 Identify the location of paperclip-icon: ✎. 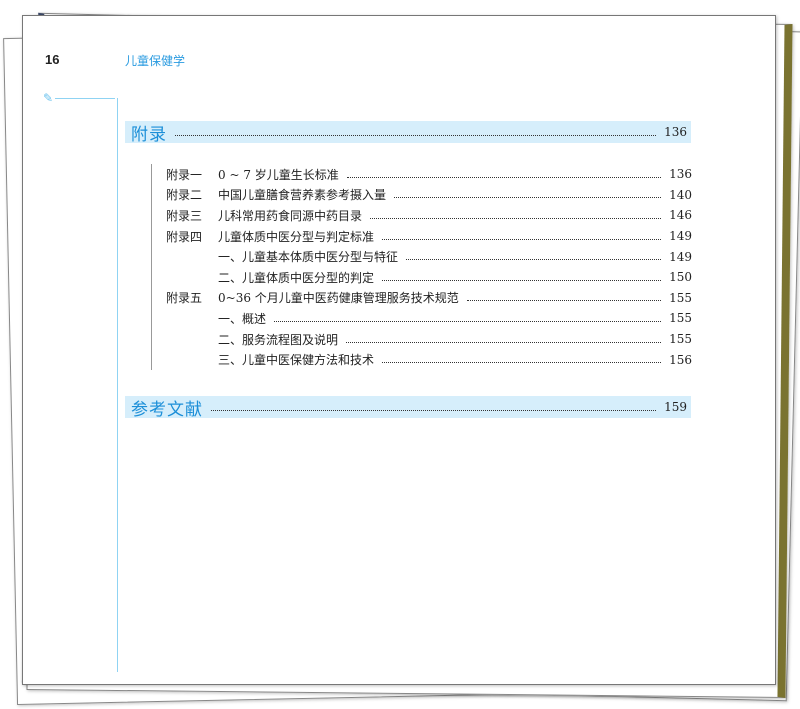
(48, 98).